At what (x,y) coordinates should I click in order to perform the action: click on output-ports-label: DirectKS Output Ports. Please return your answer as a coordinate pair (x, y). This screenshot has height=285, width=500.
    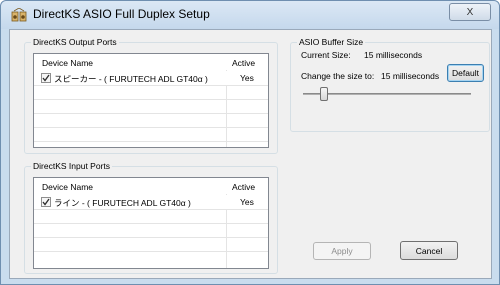
    Looking at the image, I should click on (75, 42).